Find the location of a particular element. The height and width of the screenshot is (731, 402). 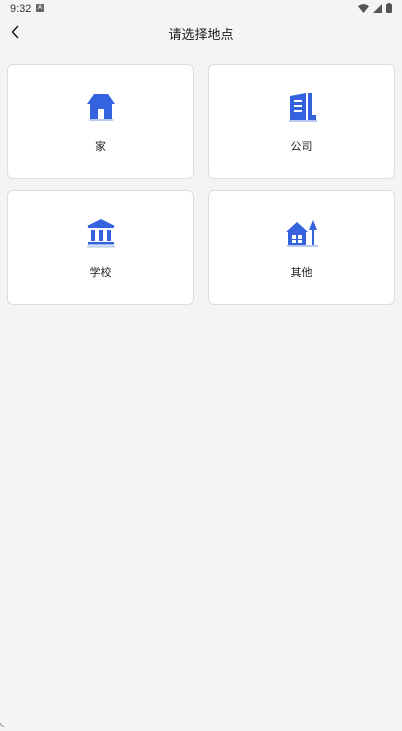

house-with-tree-icon is located at coordinates (302, 233).